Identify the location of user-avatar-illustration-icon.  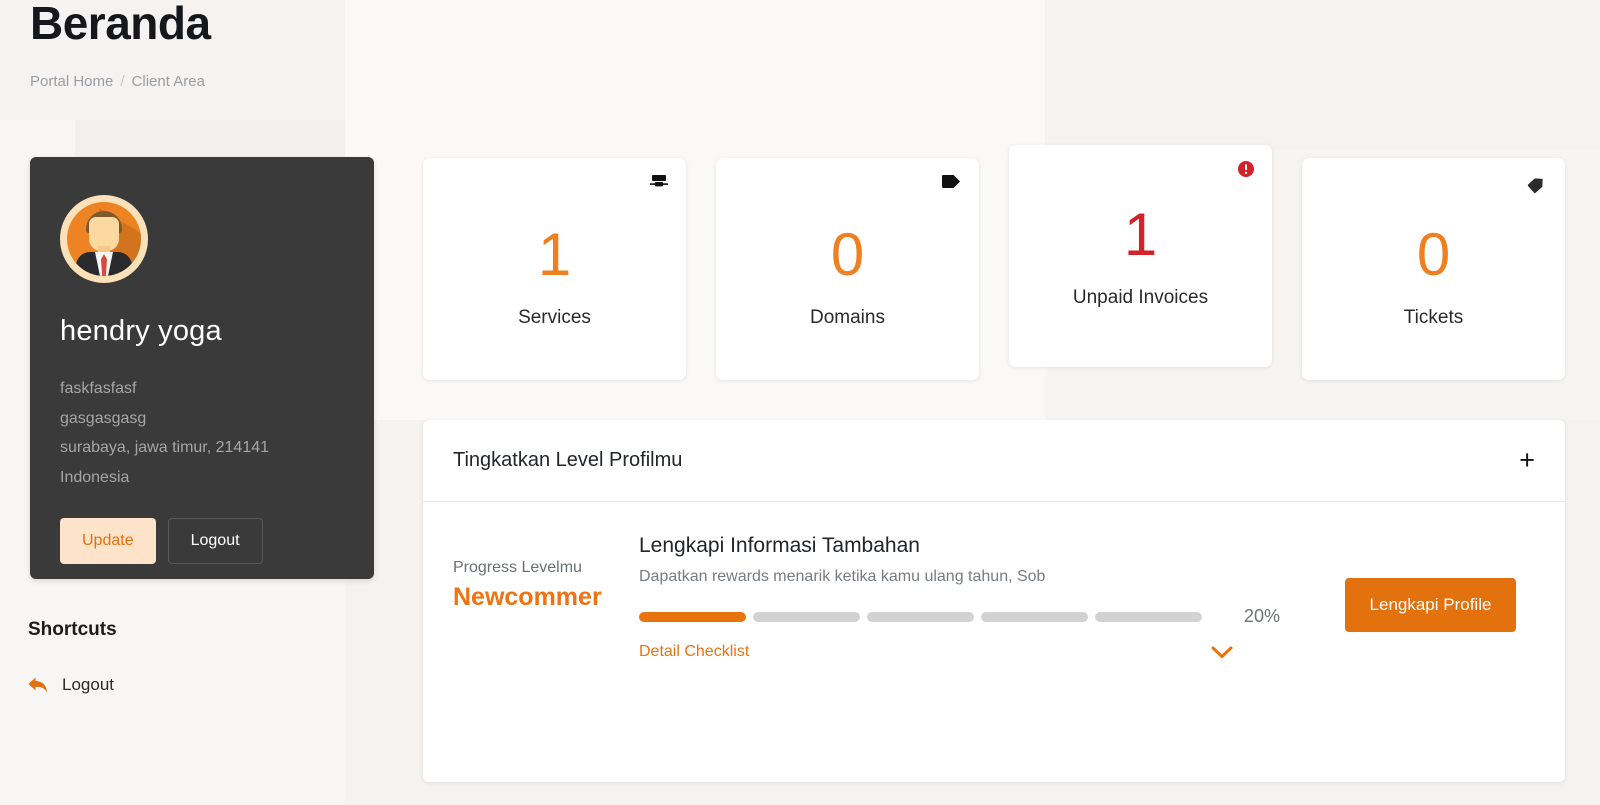
(104, 239).